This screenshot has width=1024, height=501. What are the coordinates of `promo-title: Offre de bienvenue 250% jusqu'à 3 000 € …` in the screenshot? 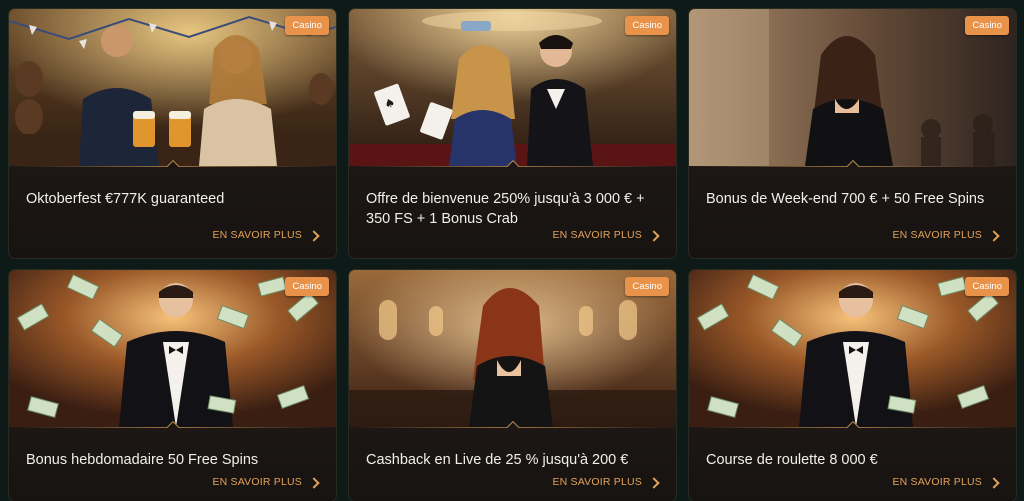 It's located at (505, 209).